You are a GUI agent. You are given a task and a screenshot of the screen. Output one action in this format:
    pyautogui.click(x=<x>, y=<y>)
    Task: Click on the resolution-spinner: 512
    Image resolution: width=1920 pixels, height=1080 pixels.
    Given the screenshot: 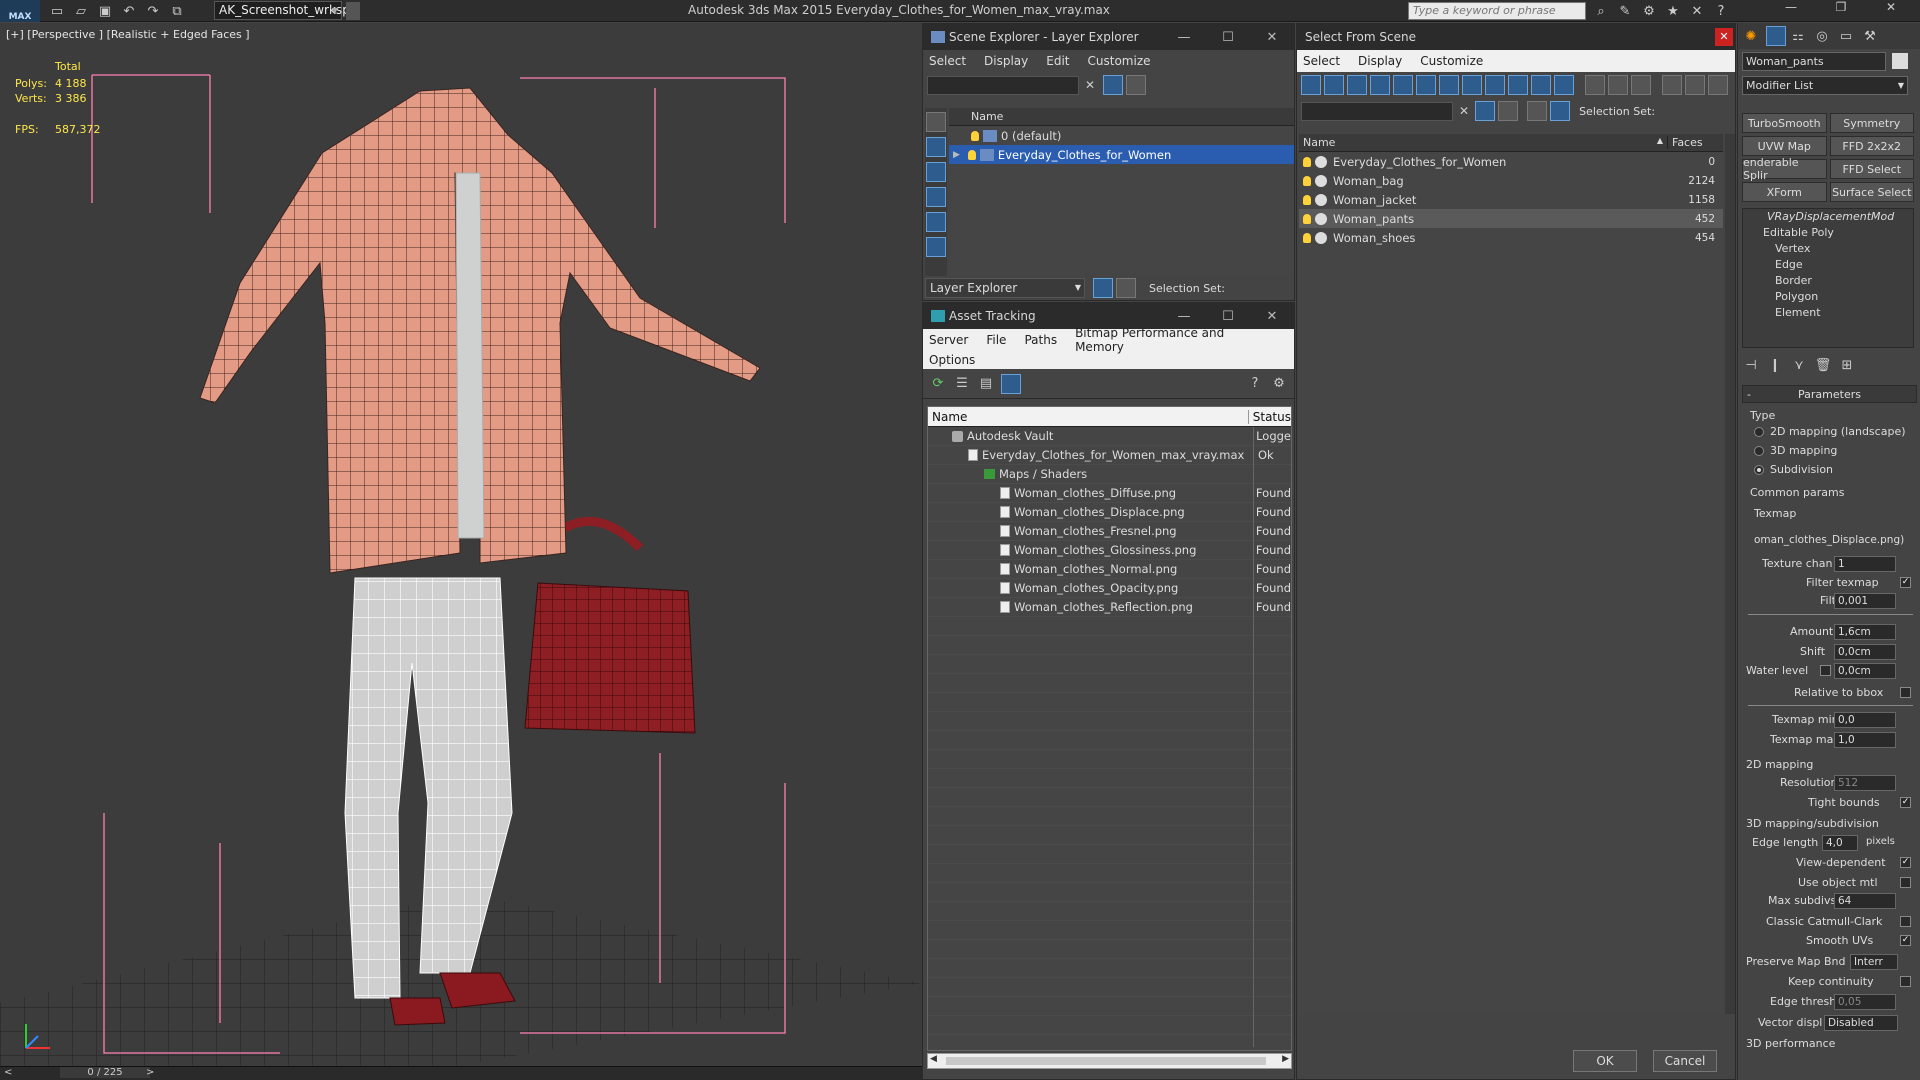 What is the action you would take?
    pyautogui.click(x=1865, y=783)
    